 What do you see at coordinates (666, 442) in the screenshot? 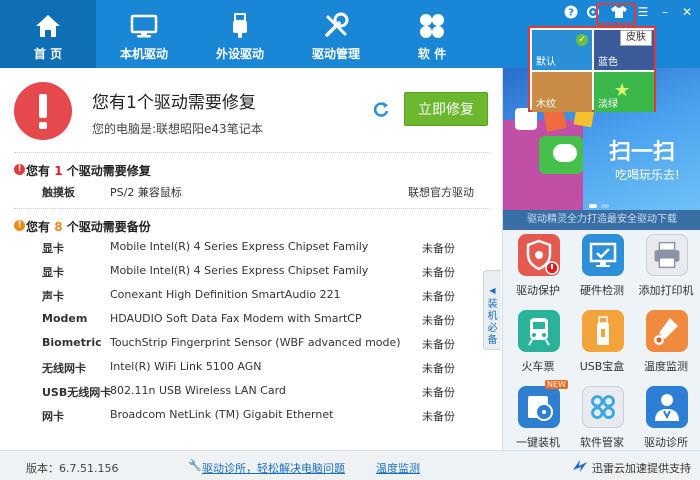
I see `tool-label: 驱动诊所` at bounding box center [666, 442].